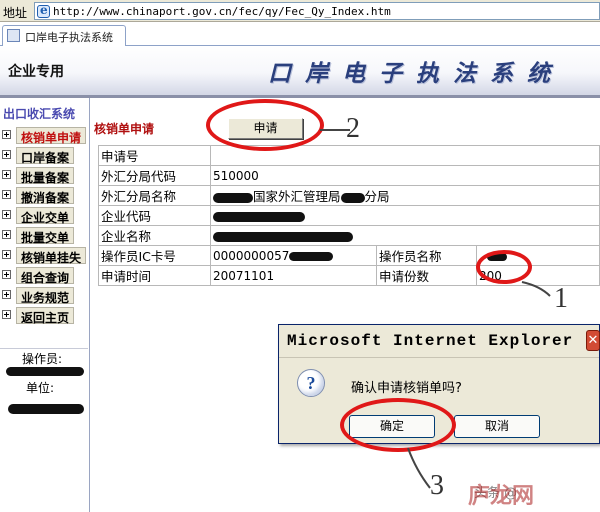 The width and height of the screenshot is (600, 512). I want to click on sidebar-item-label: 撤消备案, so click(45, 196).